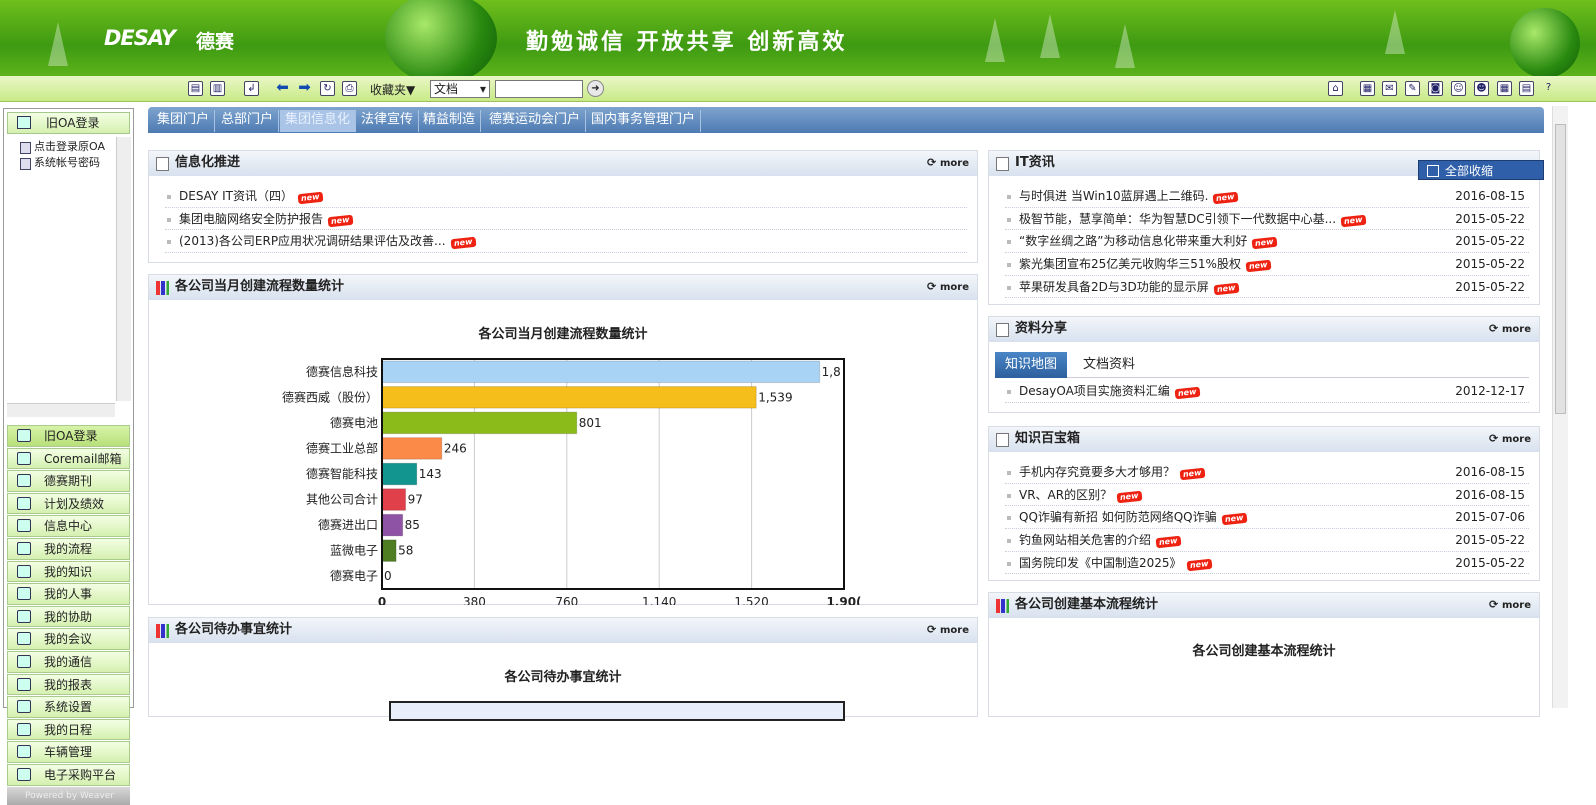 The width and height of the screenshot is (1596, 805). I want to click on menu-item: 我的人事, so click(68, 594).